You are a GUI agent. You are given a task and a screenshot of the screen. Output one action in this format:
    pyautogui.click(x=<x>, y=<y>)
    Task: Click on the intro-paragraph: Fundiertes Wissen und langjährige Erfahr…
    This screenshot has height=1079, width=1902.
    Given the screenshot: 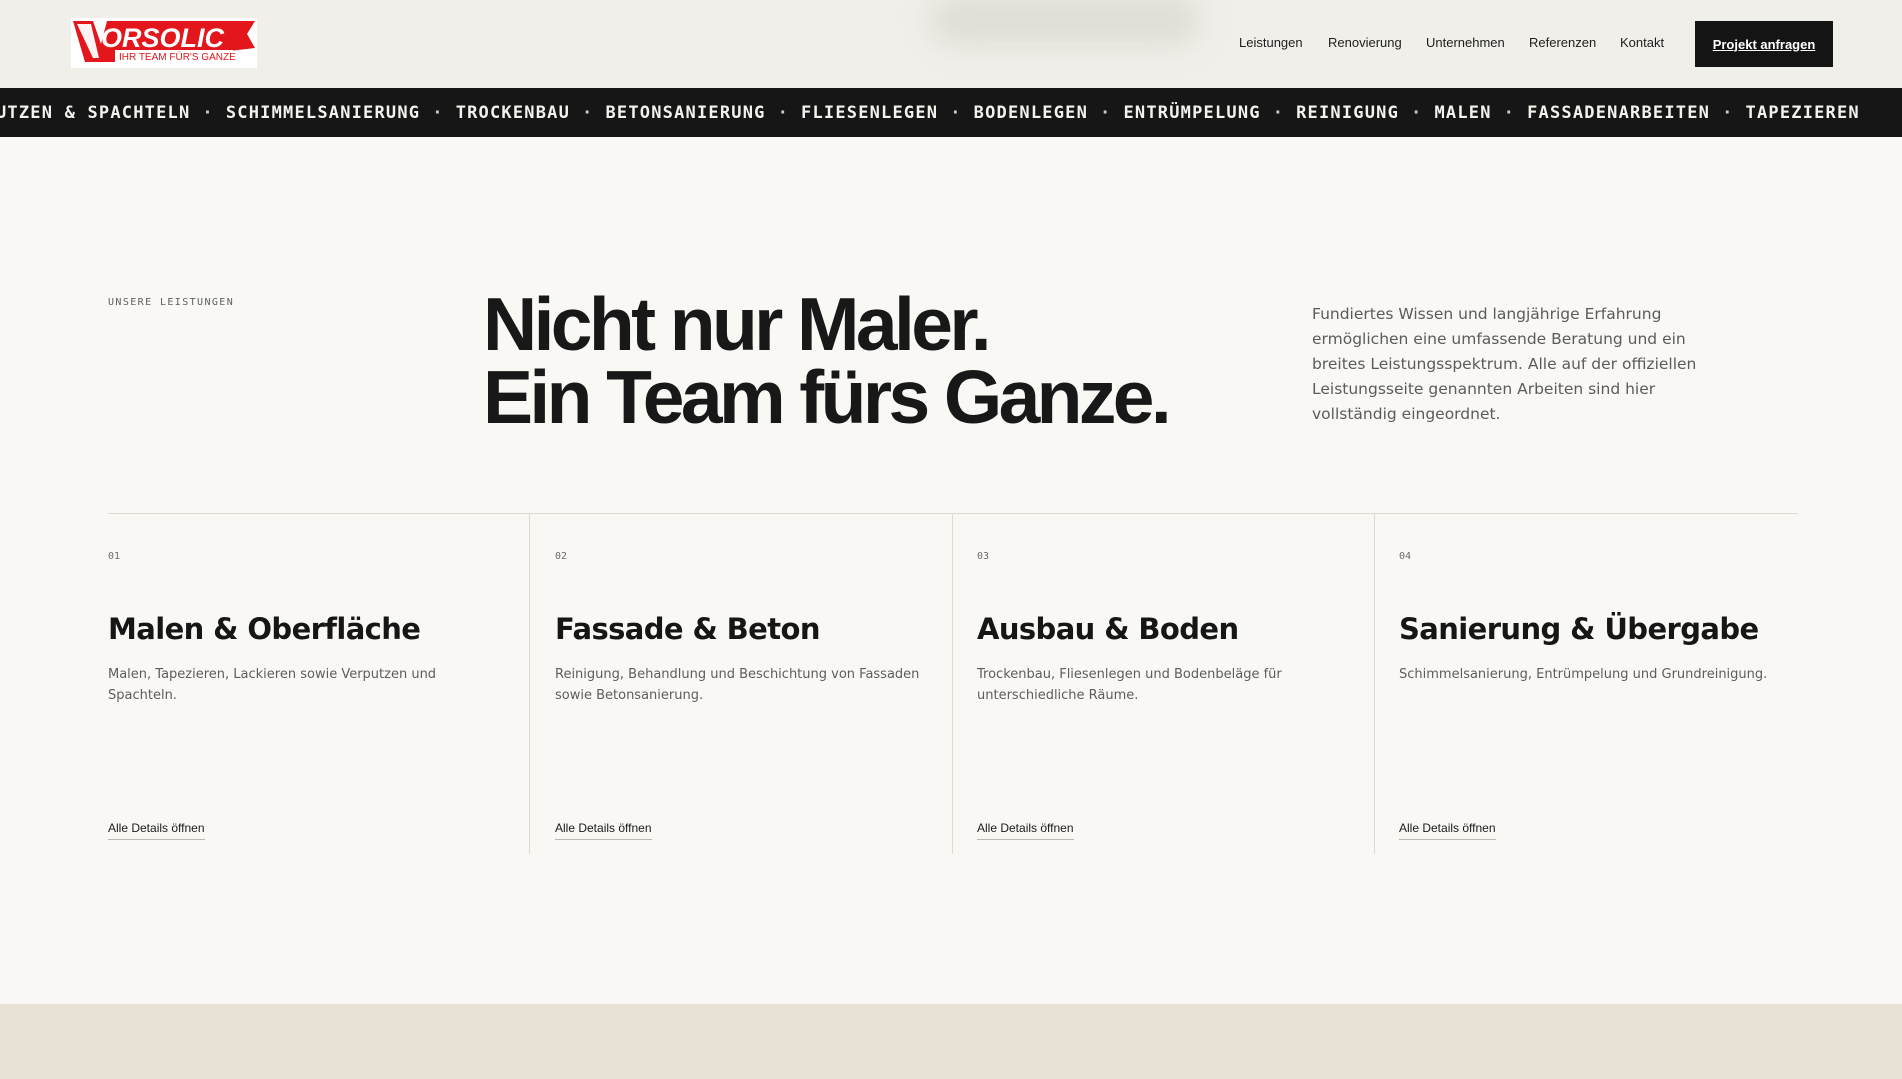 What is the action you would take?
    pyautogui.click(x=1504, y=364)
    